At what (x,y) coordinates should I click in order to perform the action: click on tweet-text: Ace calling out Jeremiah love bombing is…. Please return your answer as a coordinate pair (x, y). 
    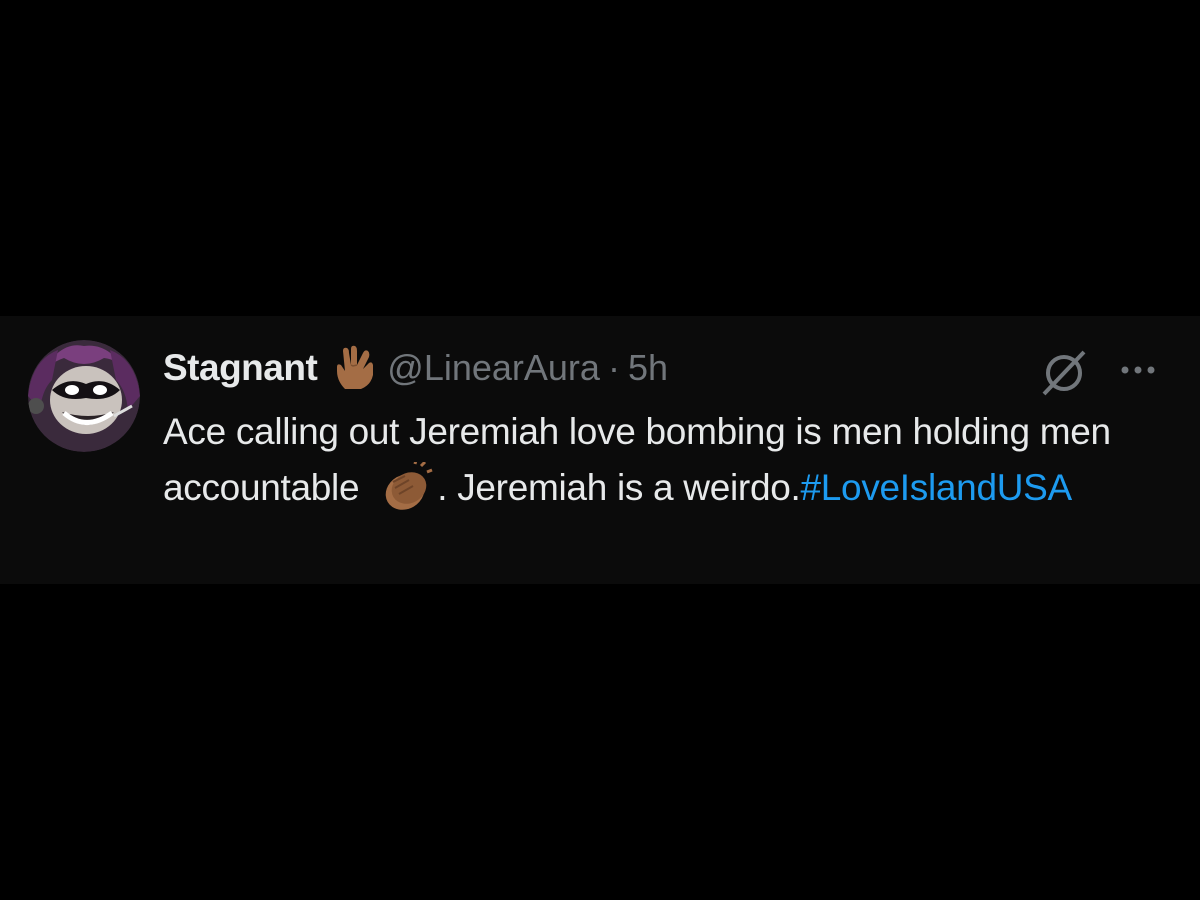
    Looking at the image, I should click on (653, 460).